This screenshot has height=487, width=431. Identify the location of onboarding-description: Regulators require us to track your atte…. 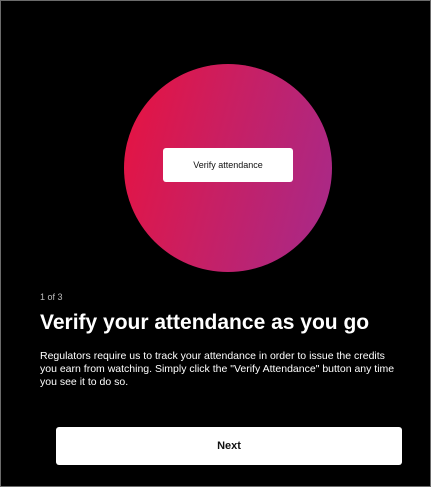
(217, 369).